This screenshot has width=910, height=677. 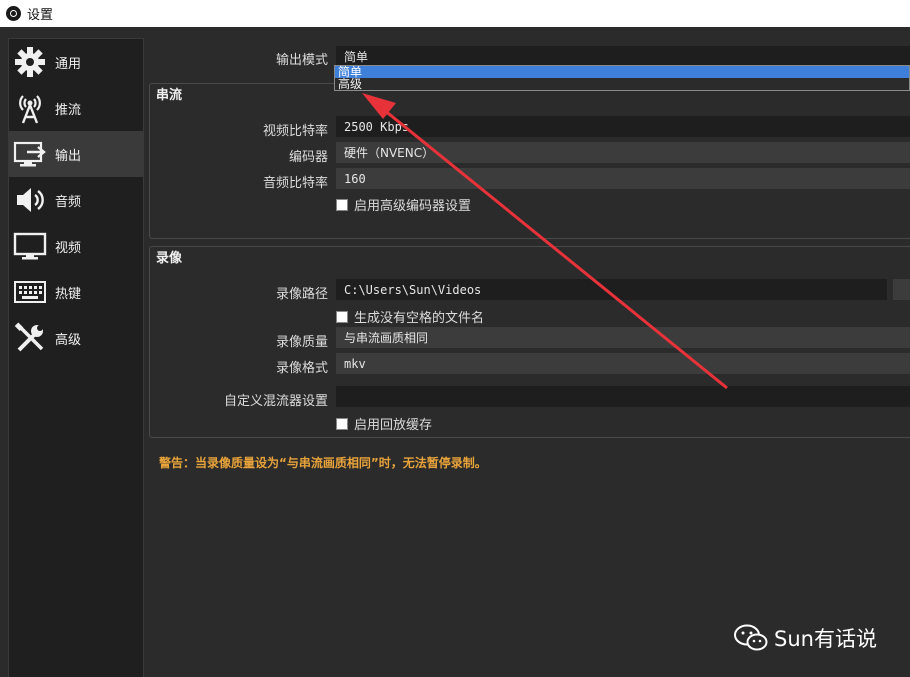 What do you see at coordinates (323, 463) in the screenshot?
I see `warning-text: 警告：当录像质量设为“与串流画质相同”时，无法暂停录制。` at bounding box center [323, 463].